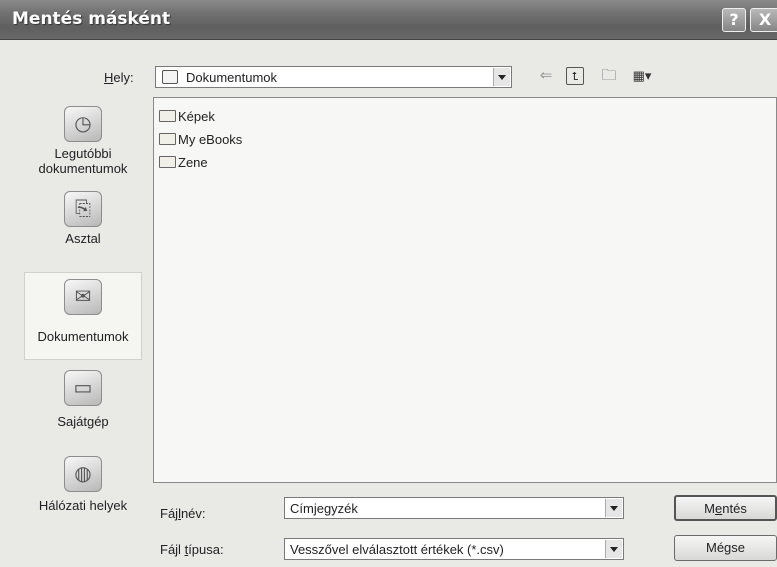 The width and height of the screenshot is (777, 567). I want to click on filename-label: Fájlnév:, so click(183, 513).